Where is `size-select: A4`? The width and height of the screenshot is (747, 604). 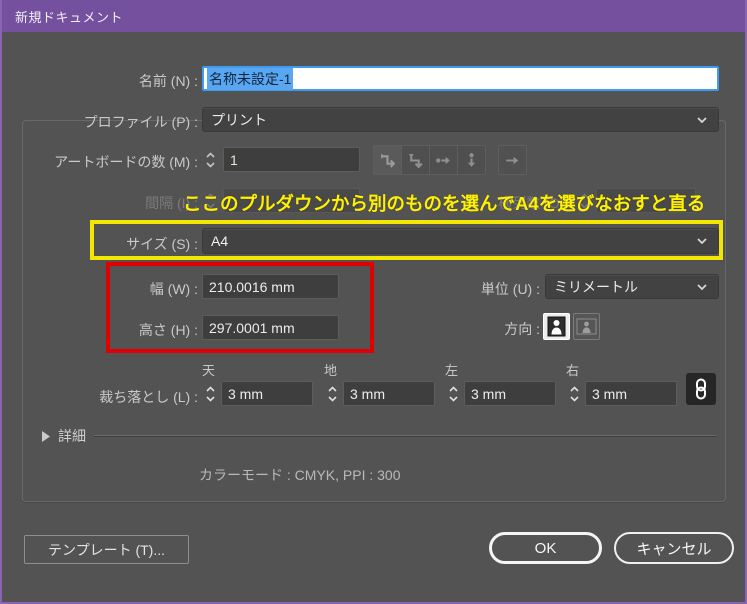 size-select: A4 is located at coordinates (460, 241).